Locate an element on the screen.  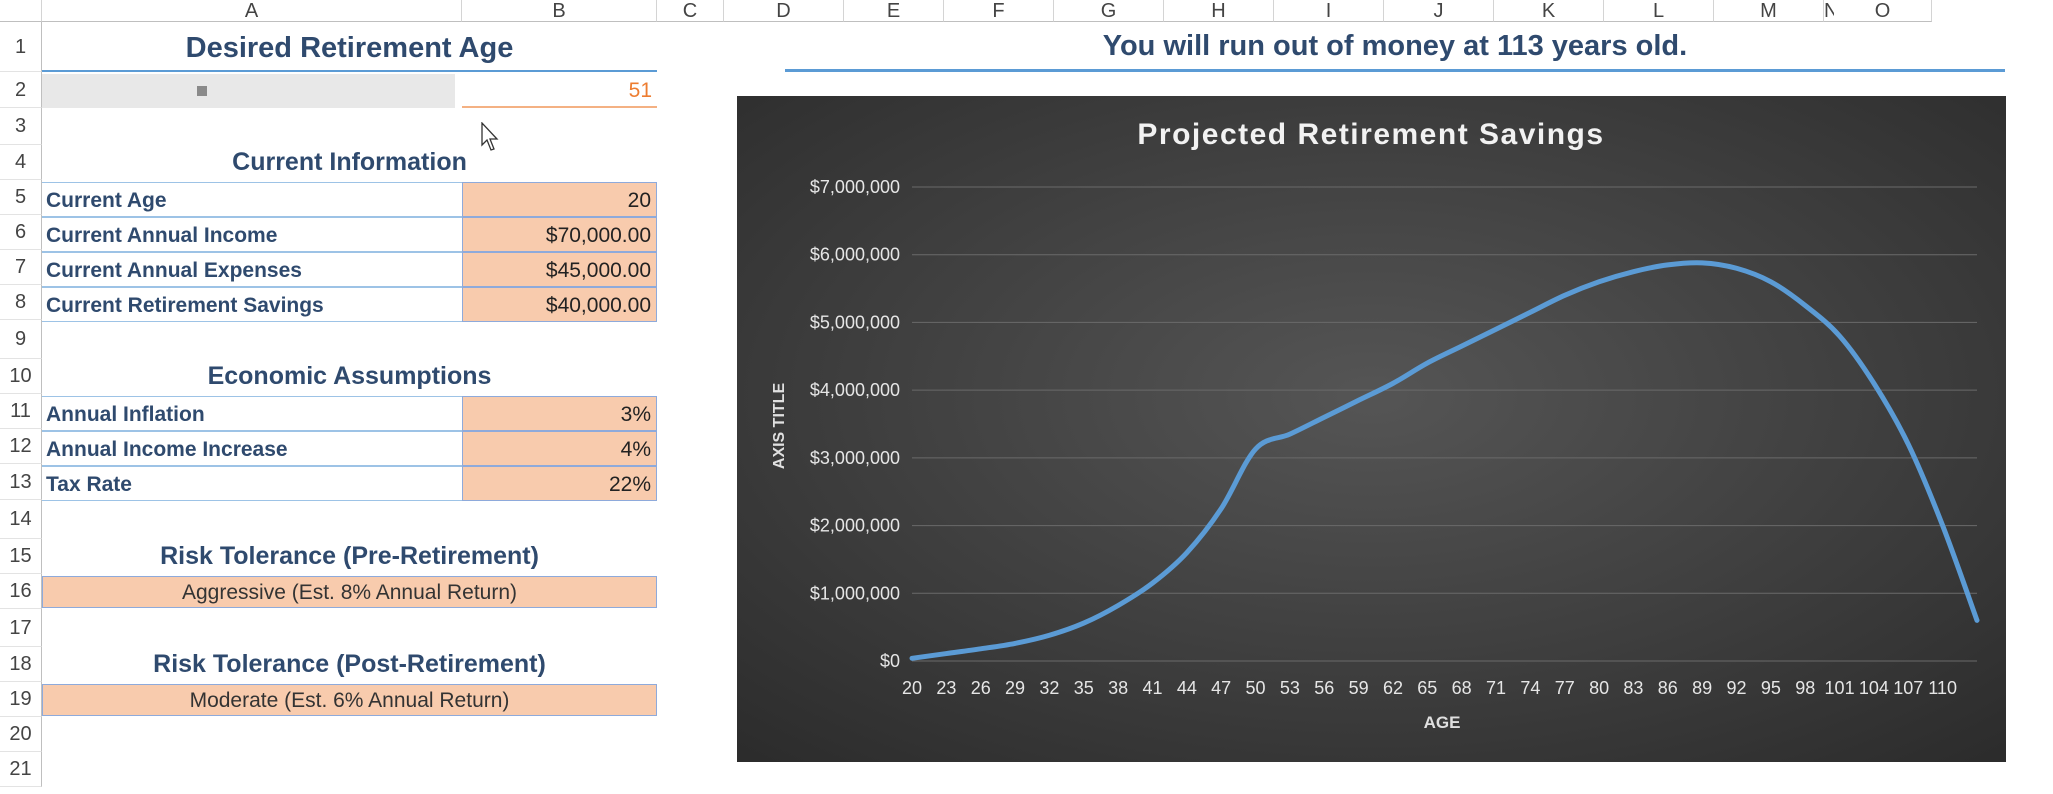
risk-post-dropdown: Moderate (Est. 6% Annual Return) is located at coordinates (349, 700).